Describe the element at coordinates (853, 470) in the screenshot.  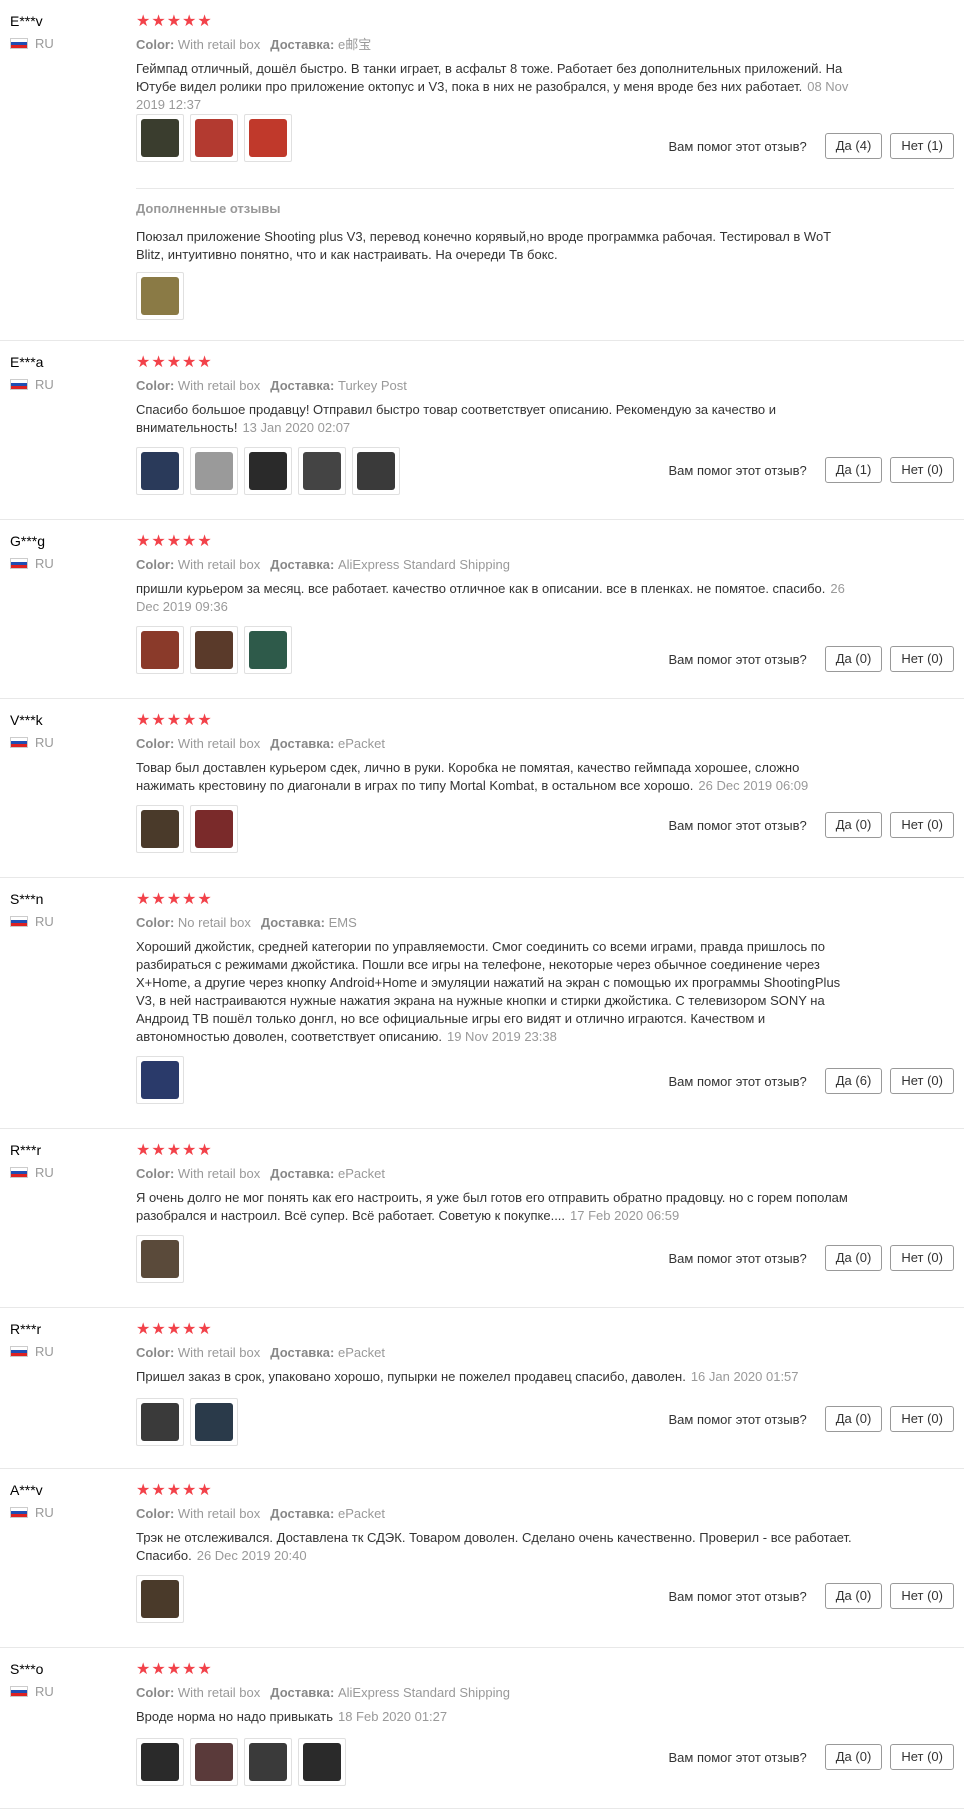
I see `helpful-yes-button: Да (1)` at that location.